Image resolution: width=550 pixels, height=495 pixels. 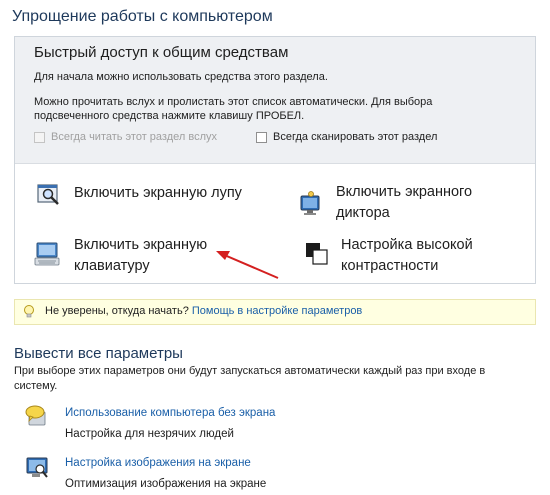 I want to click on narrator-label-line2: диктора, so click(x=363, y=213).